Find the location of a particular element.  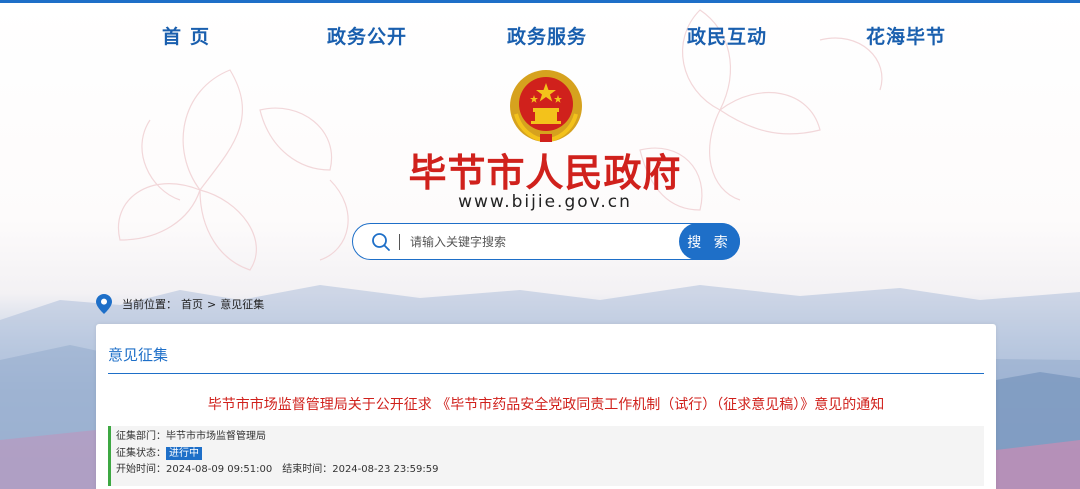

search-input is located at coordinates (540, 242).